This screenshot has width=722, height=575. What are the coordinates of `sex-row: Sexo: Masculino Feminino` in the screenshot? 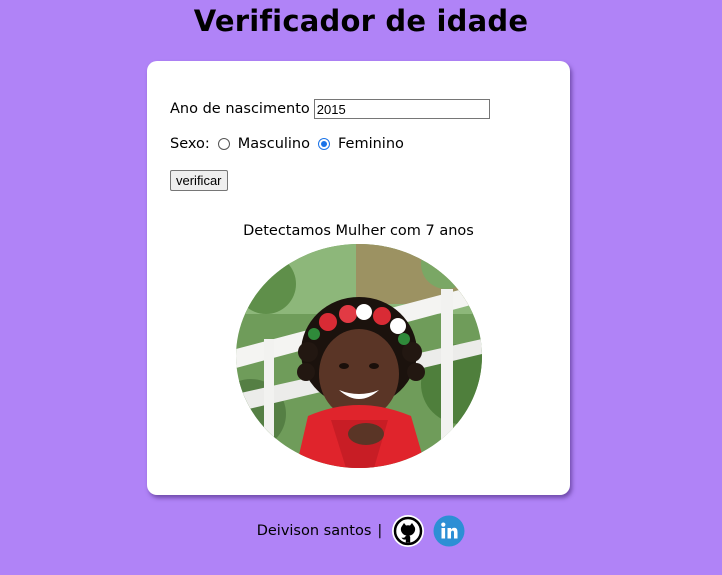 It's located at (287, 144).